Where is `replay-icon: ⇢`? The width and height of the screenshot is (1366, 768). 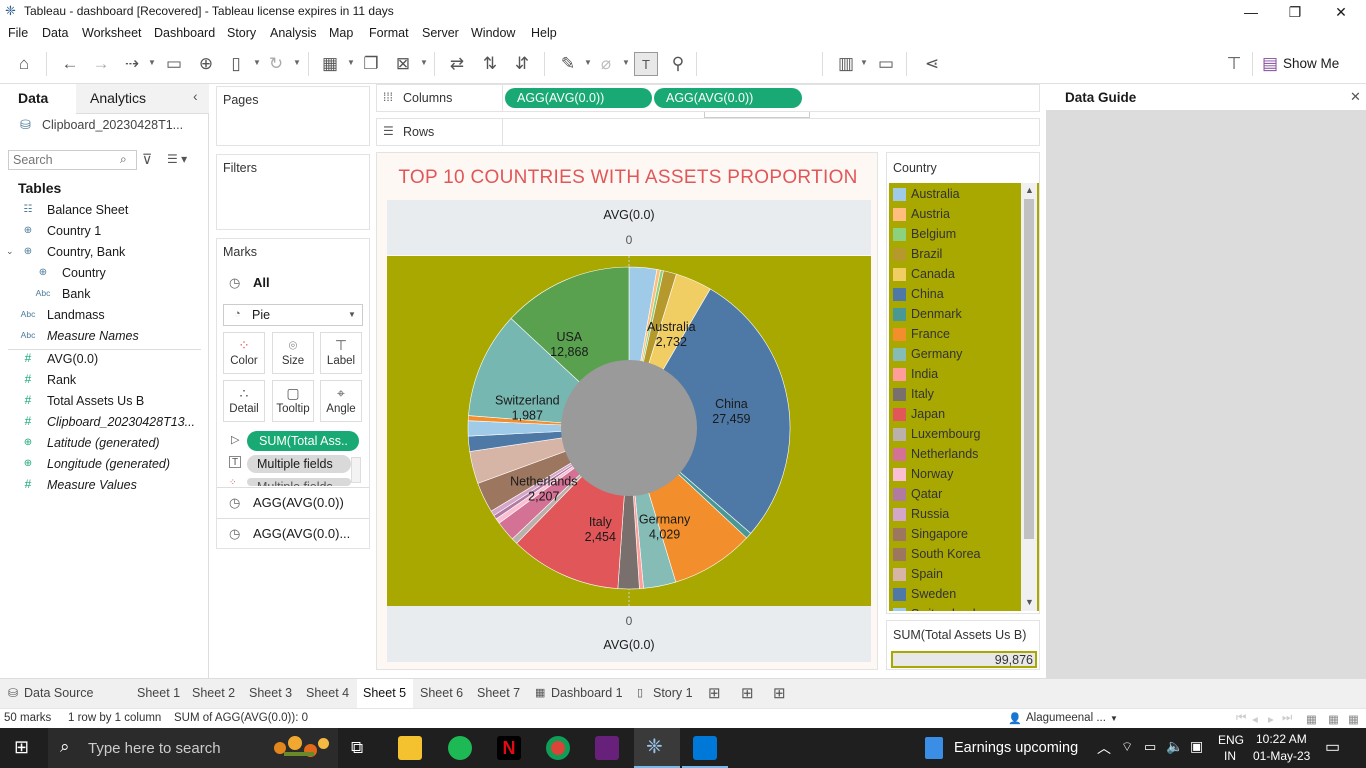 replay-icon: ⇢ is located at coordinates (132, 64).